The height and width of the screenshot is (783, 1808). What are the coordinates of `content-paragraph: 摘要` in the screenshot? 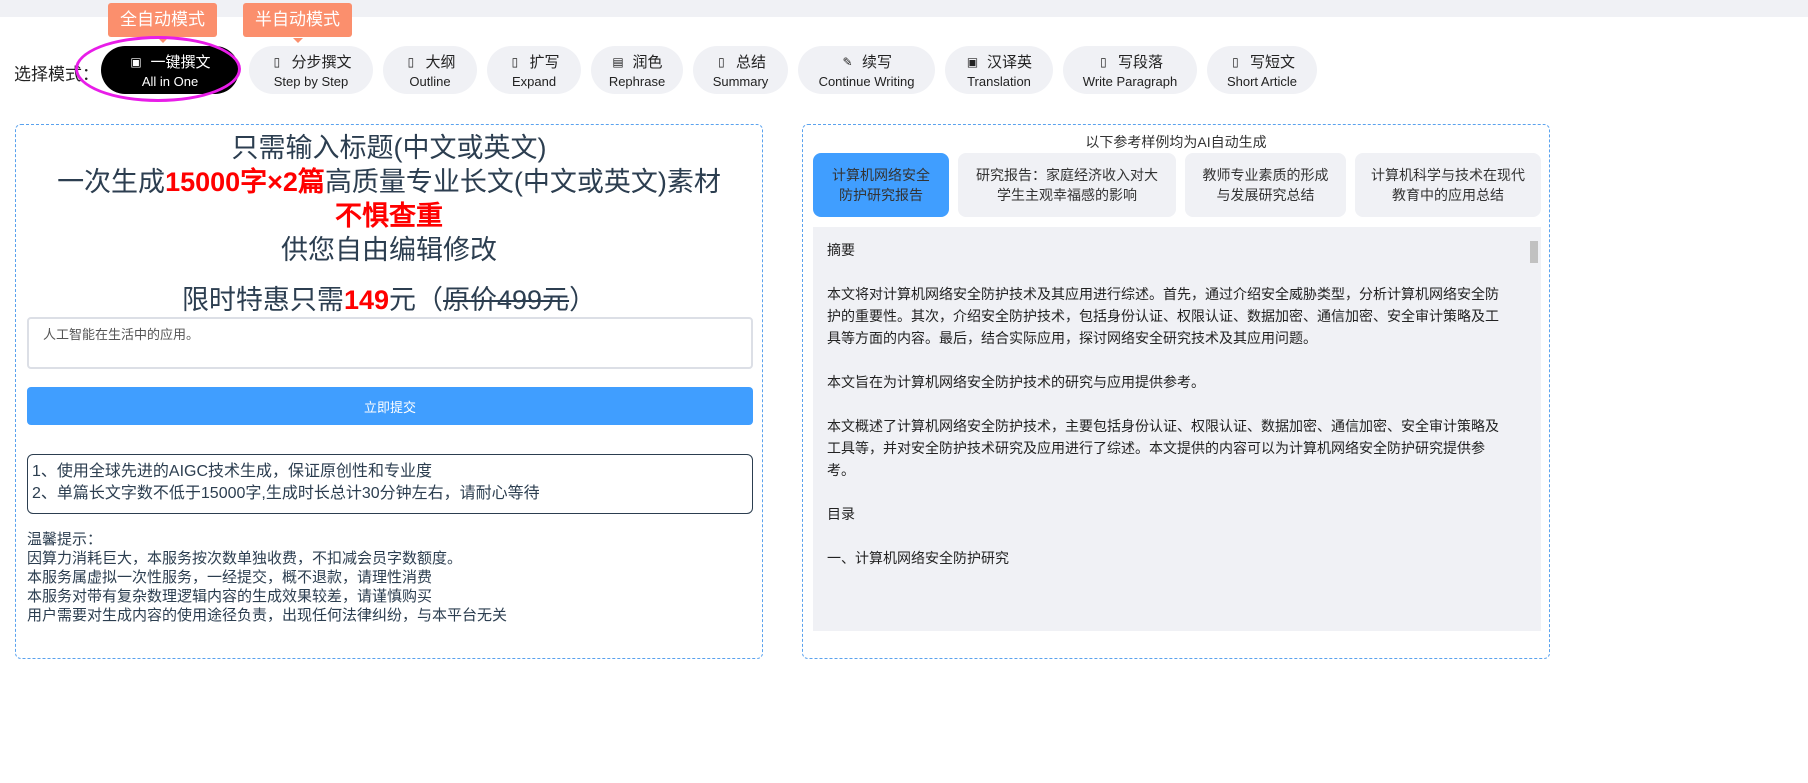 It's located at (841, 250).